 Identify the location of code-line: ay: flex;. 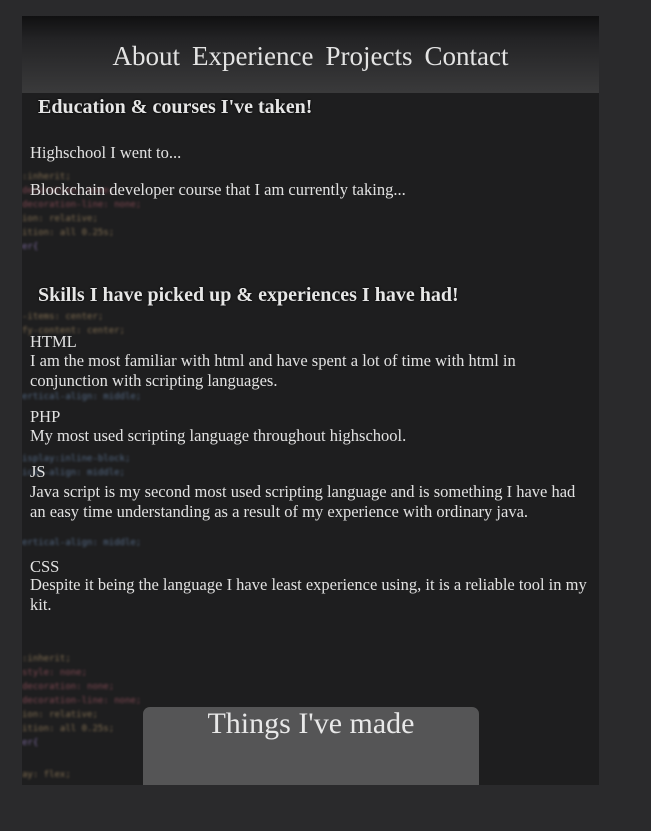
(46, 775).